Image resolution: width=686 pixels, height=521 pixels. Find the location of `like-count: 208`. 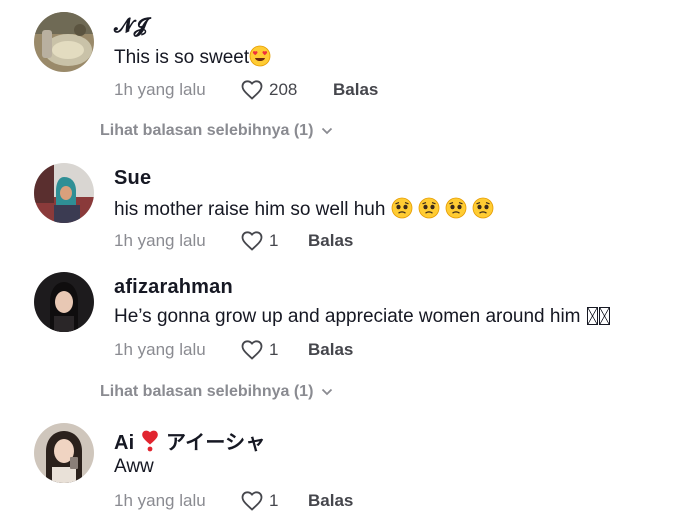

like-count: 208 is located at coordinates (283, 89).